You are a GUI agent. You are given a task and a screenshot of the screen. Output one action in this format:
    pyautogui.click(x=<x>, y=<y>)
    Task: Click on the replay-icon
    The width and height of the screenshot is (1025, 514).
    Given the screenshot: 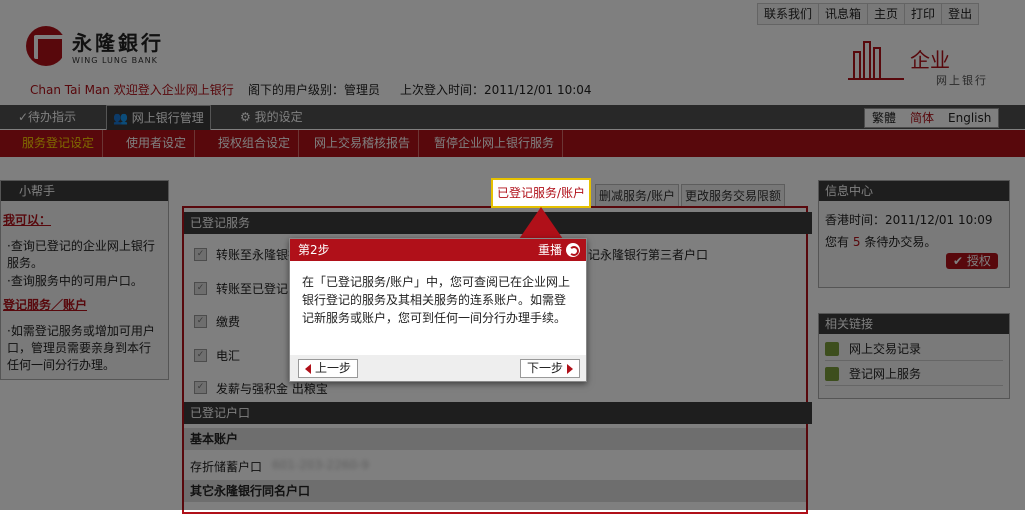 What is the action you would take?
    pyautogui.click(x=573, y=250)
    